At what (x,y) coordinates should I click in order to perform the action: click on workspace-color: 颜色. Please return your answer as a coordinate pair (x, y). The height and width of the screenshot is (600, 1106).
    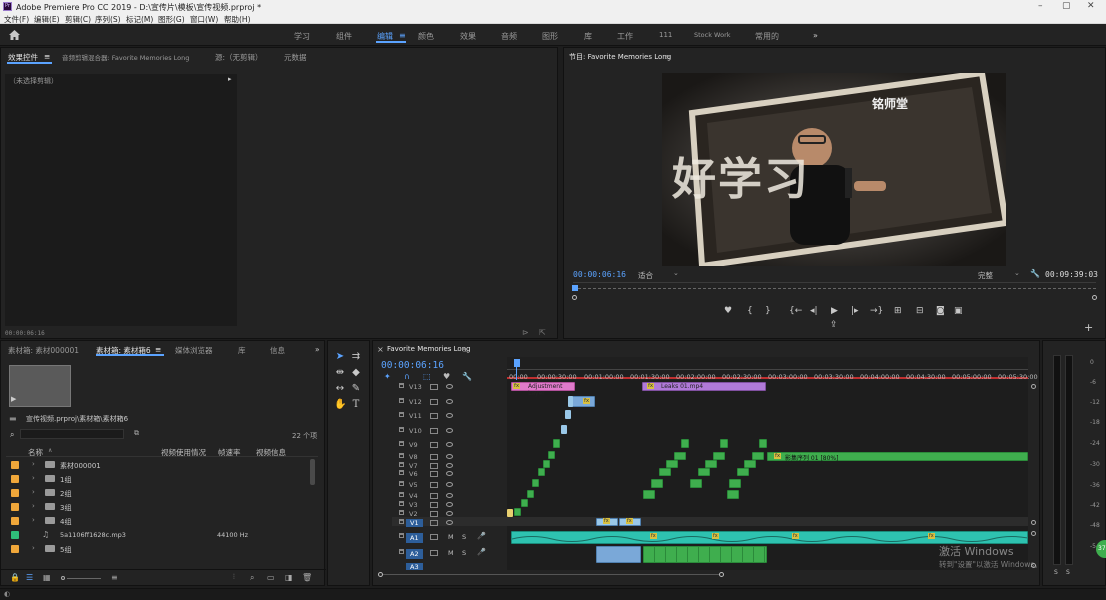
    Looking at the image, I should click on (426, 36).